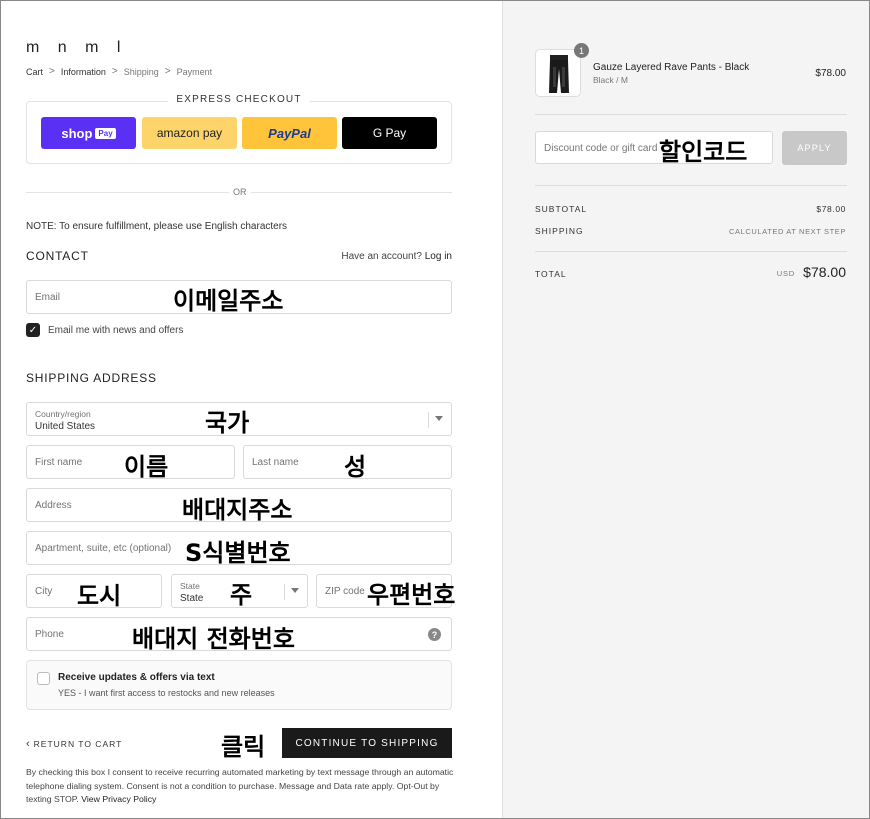 This screenshot has height=819, width=870. What do you see at coordinates (559, 231) in the screenshot?
I see `shipping-label: SHIPPING` at bounding box center [559, 231].